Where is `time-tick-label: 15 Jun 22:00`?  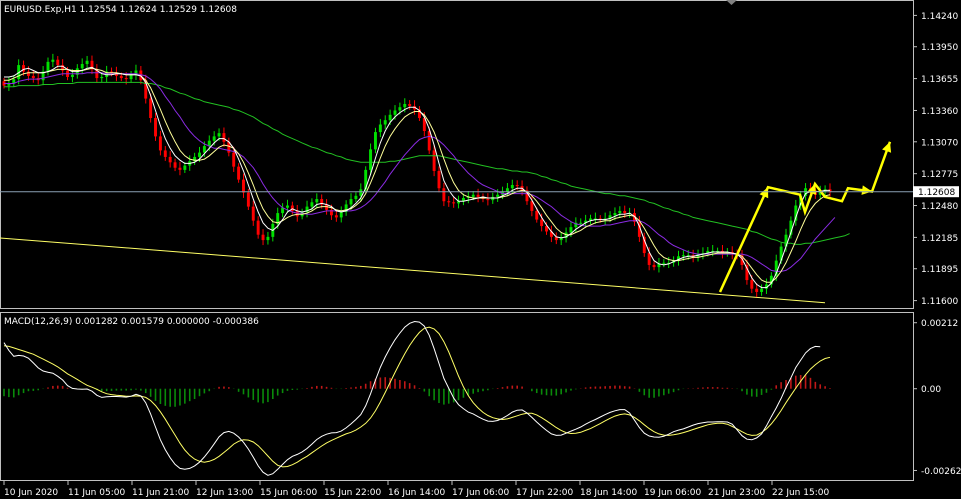
time-tick-label: 15 Jun 22:00 is located at coordinates (352, 493).